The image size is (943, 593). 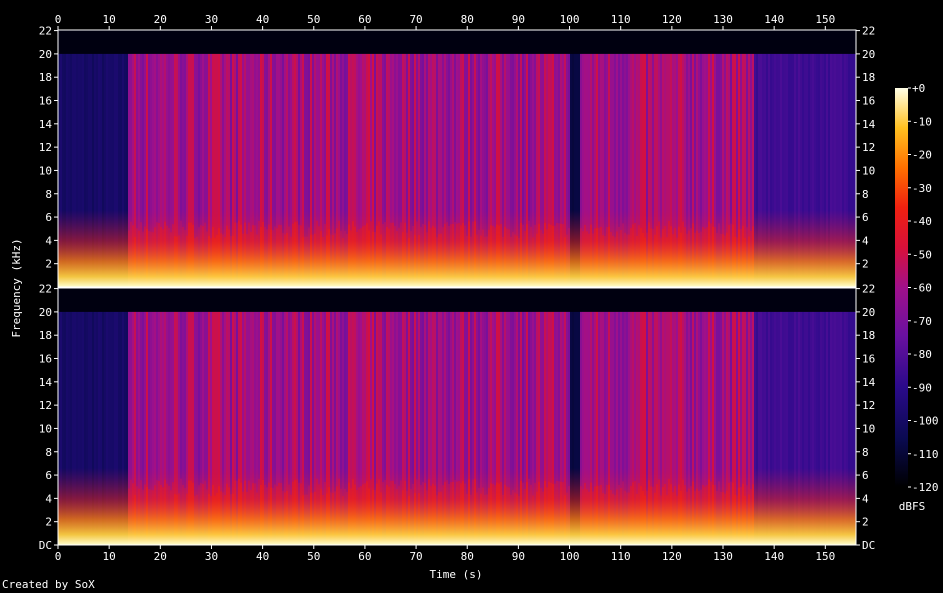 I want to click on x-tick-label-bottom: 20, so click(x=160, y=556).